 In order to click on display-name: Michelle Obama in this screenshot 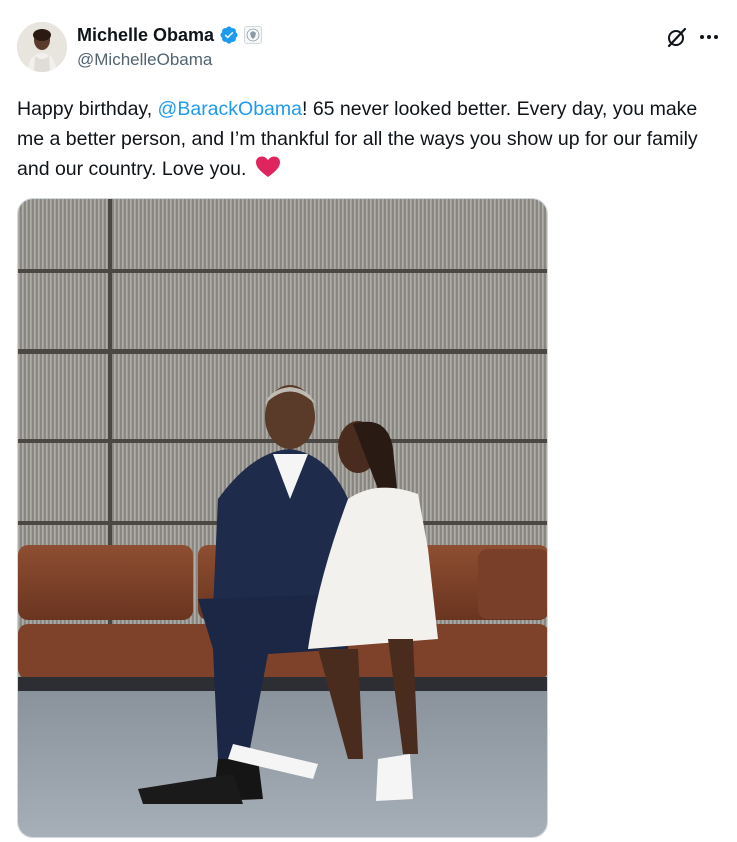, I will do `click(145, 35)`.